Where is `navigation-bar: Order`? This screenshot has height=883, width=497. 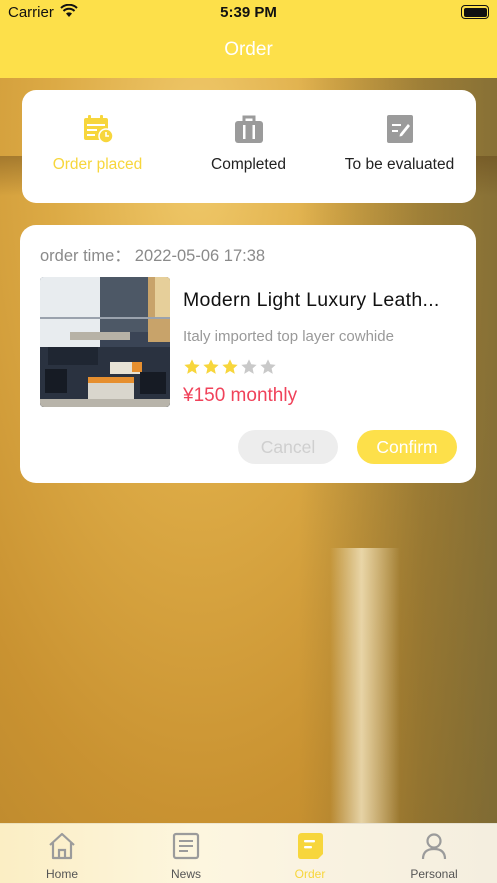 navigation-bar: Order is located at coordinates (248, 52).